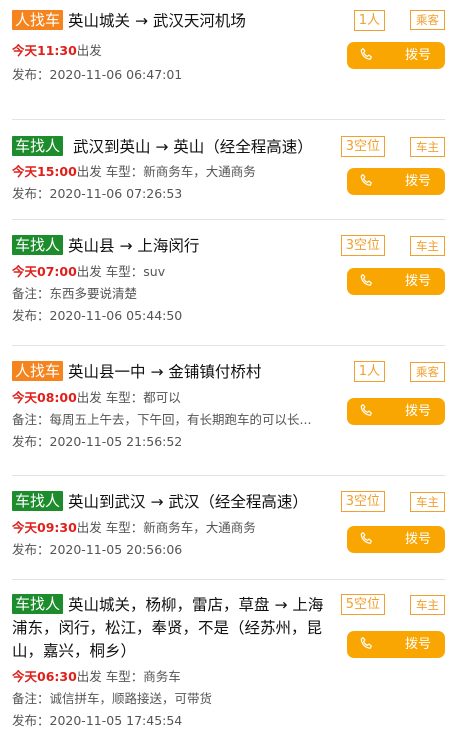  What do you see at coordinates (228, 676) in the screenshot?
I see `departure-line: 今天06:30出发 车型：商务车` at bounding box center [228, 676].